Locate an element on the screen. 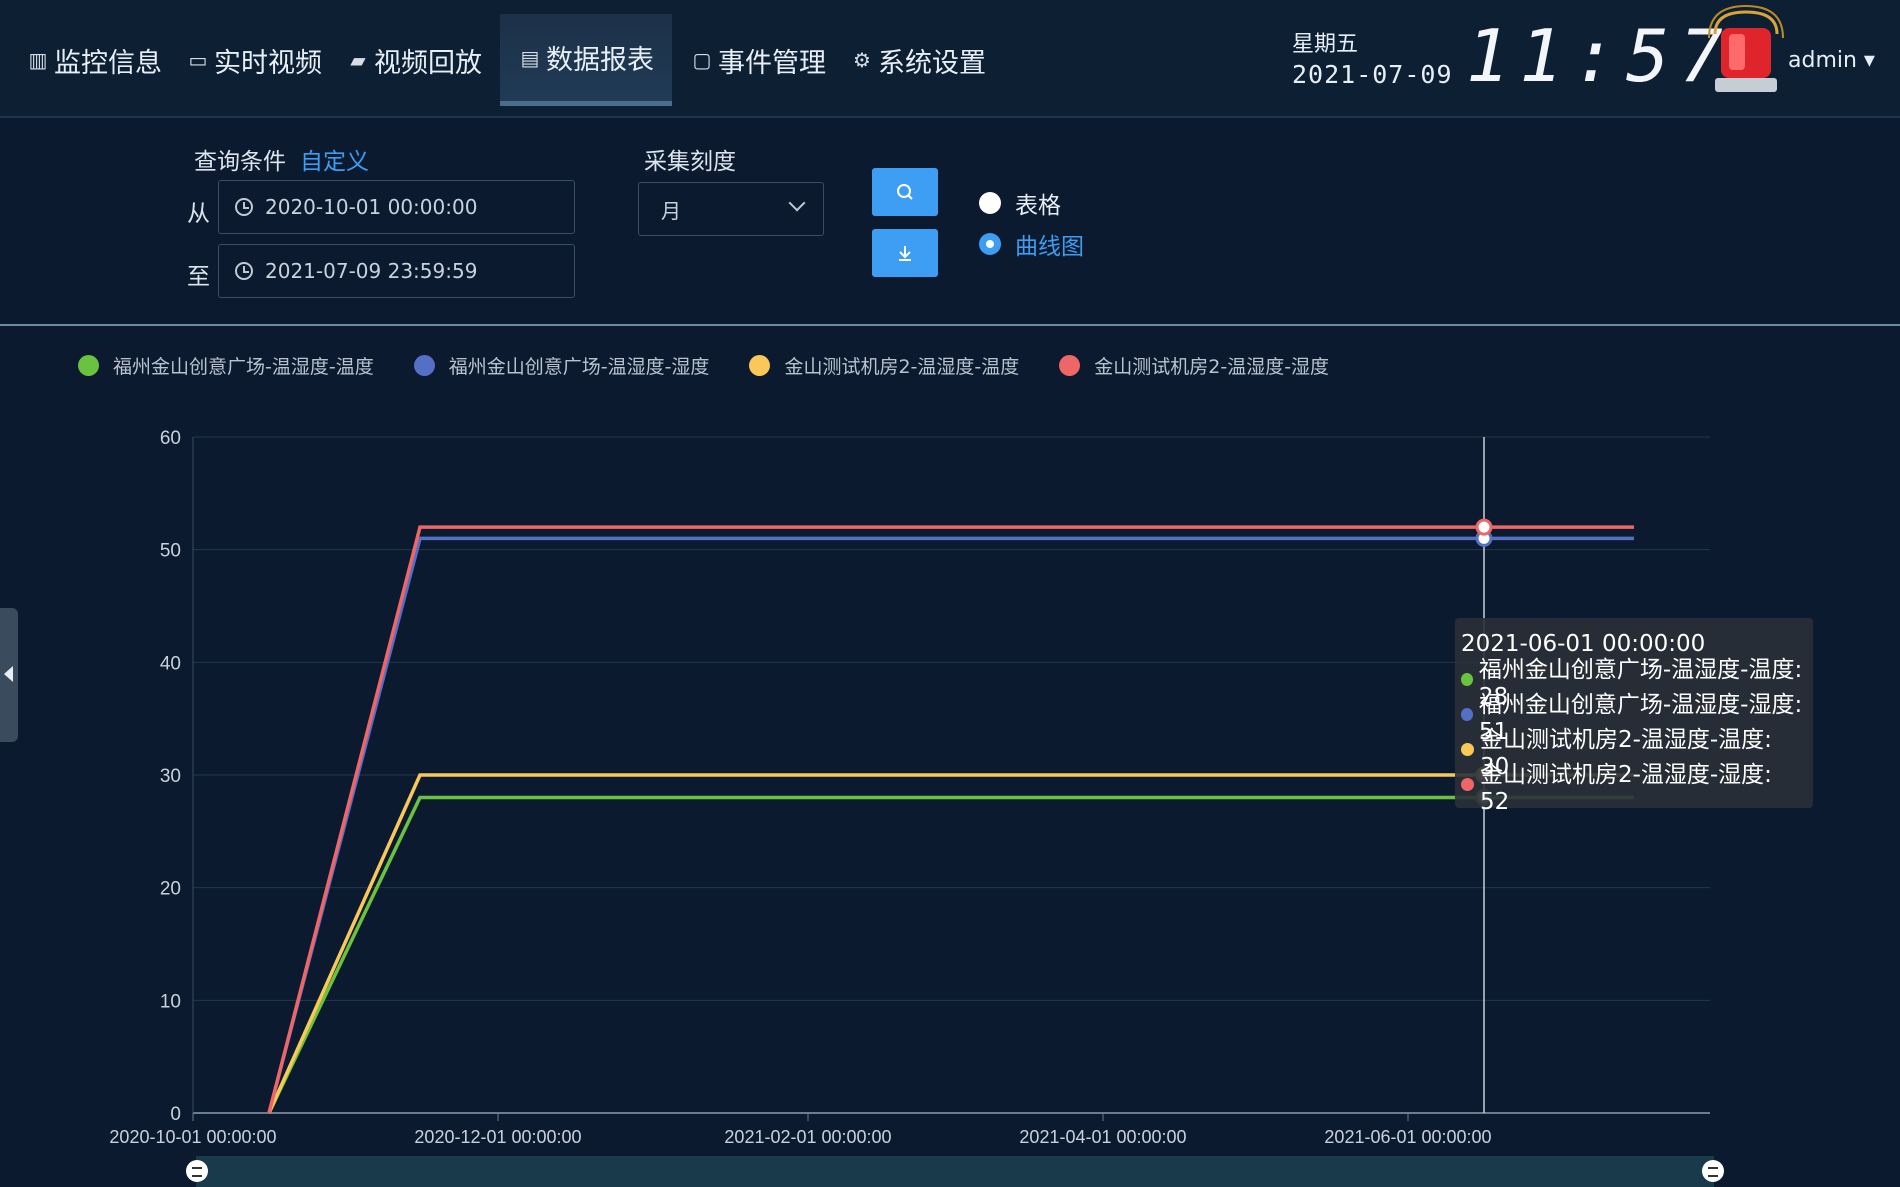 This screenshot has height=1187, width=1900. y-tick-label: 0 is located at coordinates (175, 1114).